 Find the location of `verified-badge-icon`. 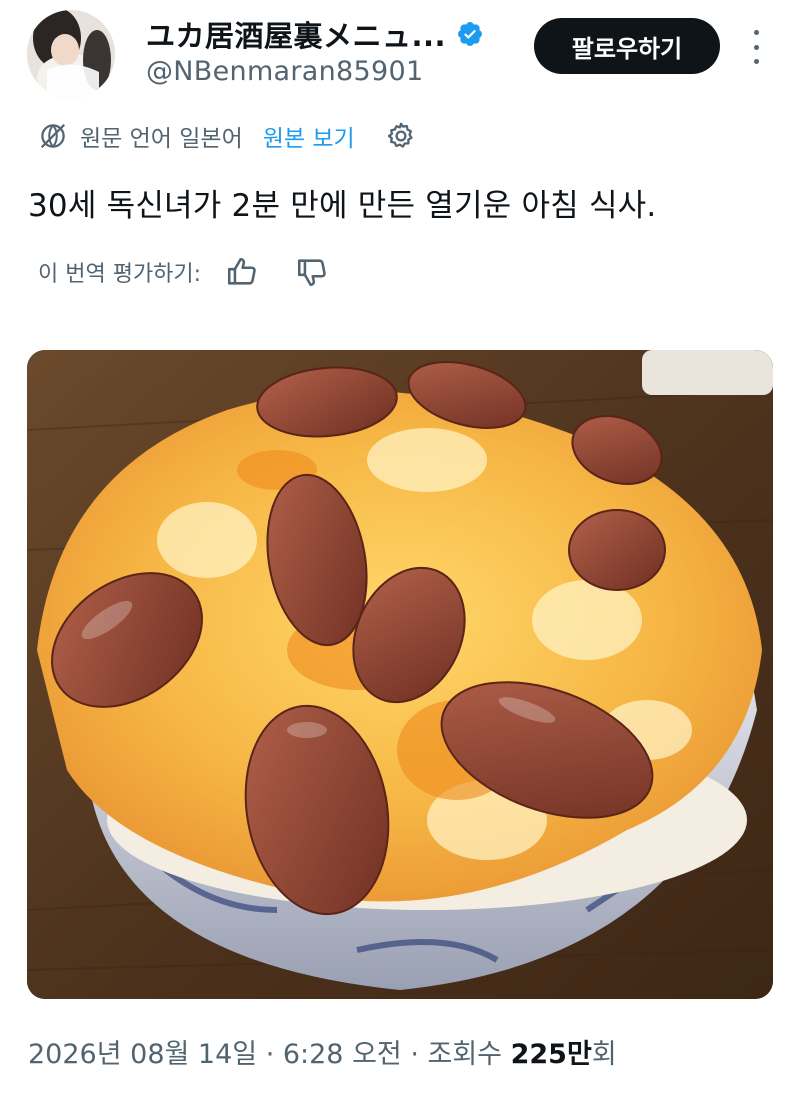

verified-badge-icon is located at coordinates (470, 34).